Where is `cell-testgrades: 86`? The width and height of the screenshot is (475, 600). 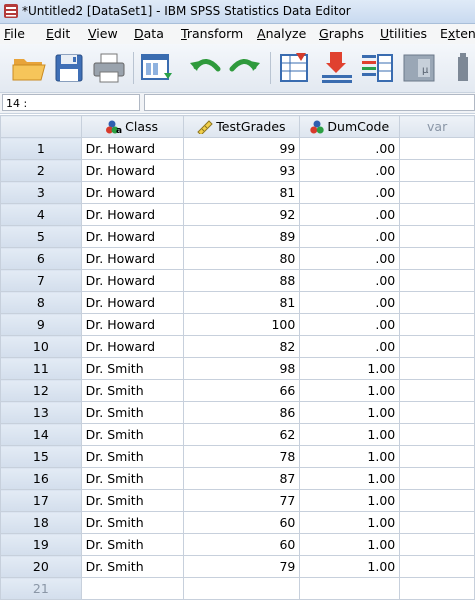
cell-testgrades: 86 is located at coordinates (241, 412).